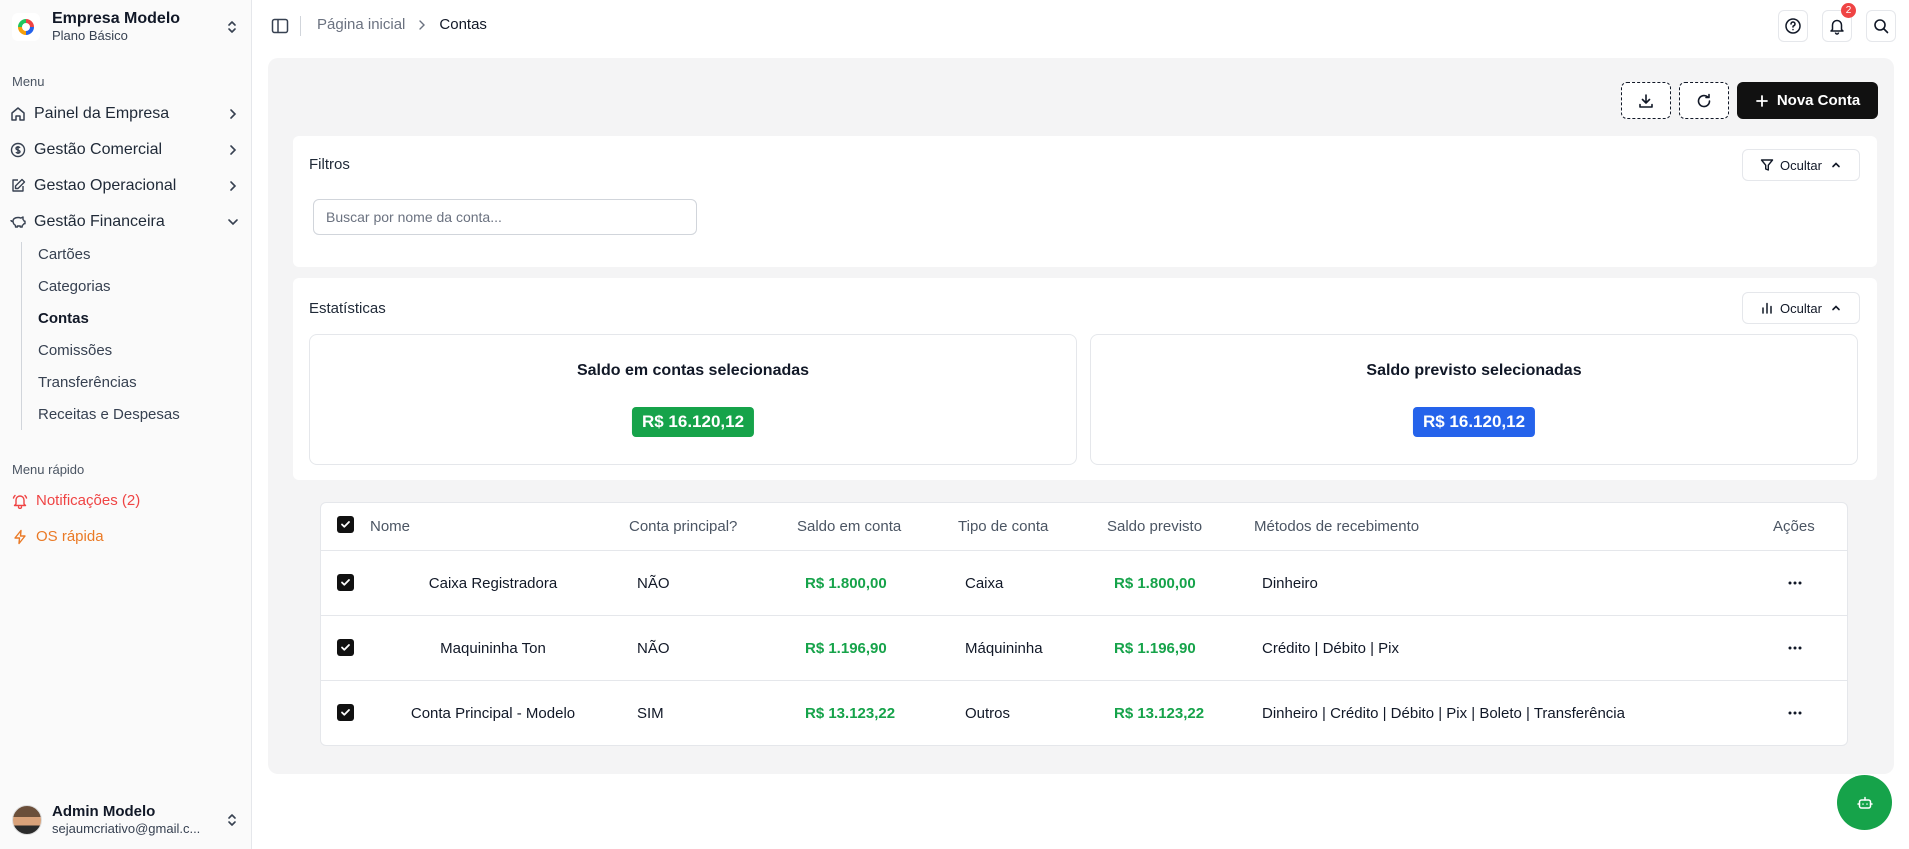 The height and width of the screenshot is (849, 1909). Describe the element at coordinates (18, 150) in the screenshot. I see `dollar-circle-icon` at that location.